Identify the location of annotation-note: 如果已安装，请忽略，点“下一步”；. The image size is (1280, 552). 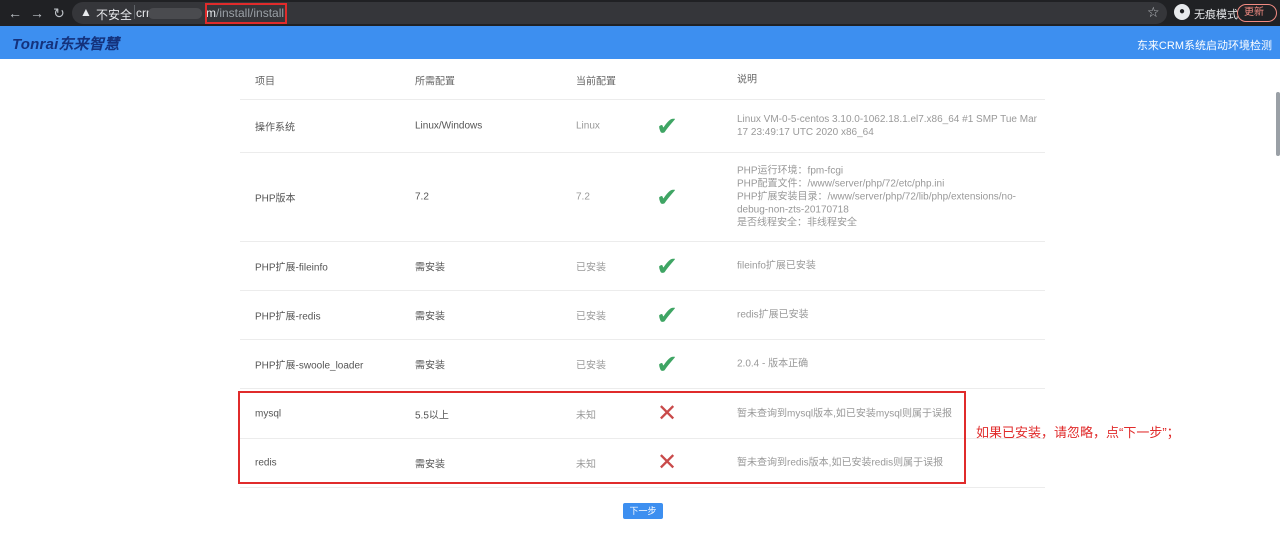
(1078, 432).